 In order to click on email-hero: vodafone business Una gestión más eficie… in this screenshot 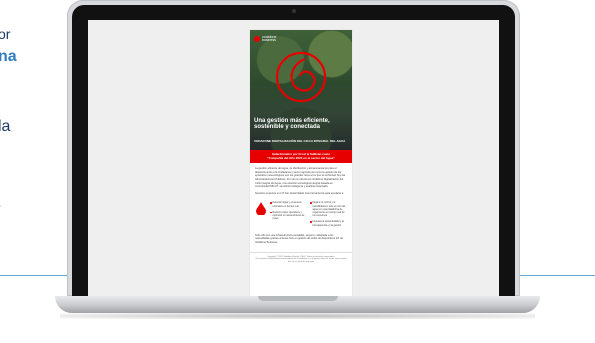, I will do `click(301, 90)`.